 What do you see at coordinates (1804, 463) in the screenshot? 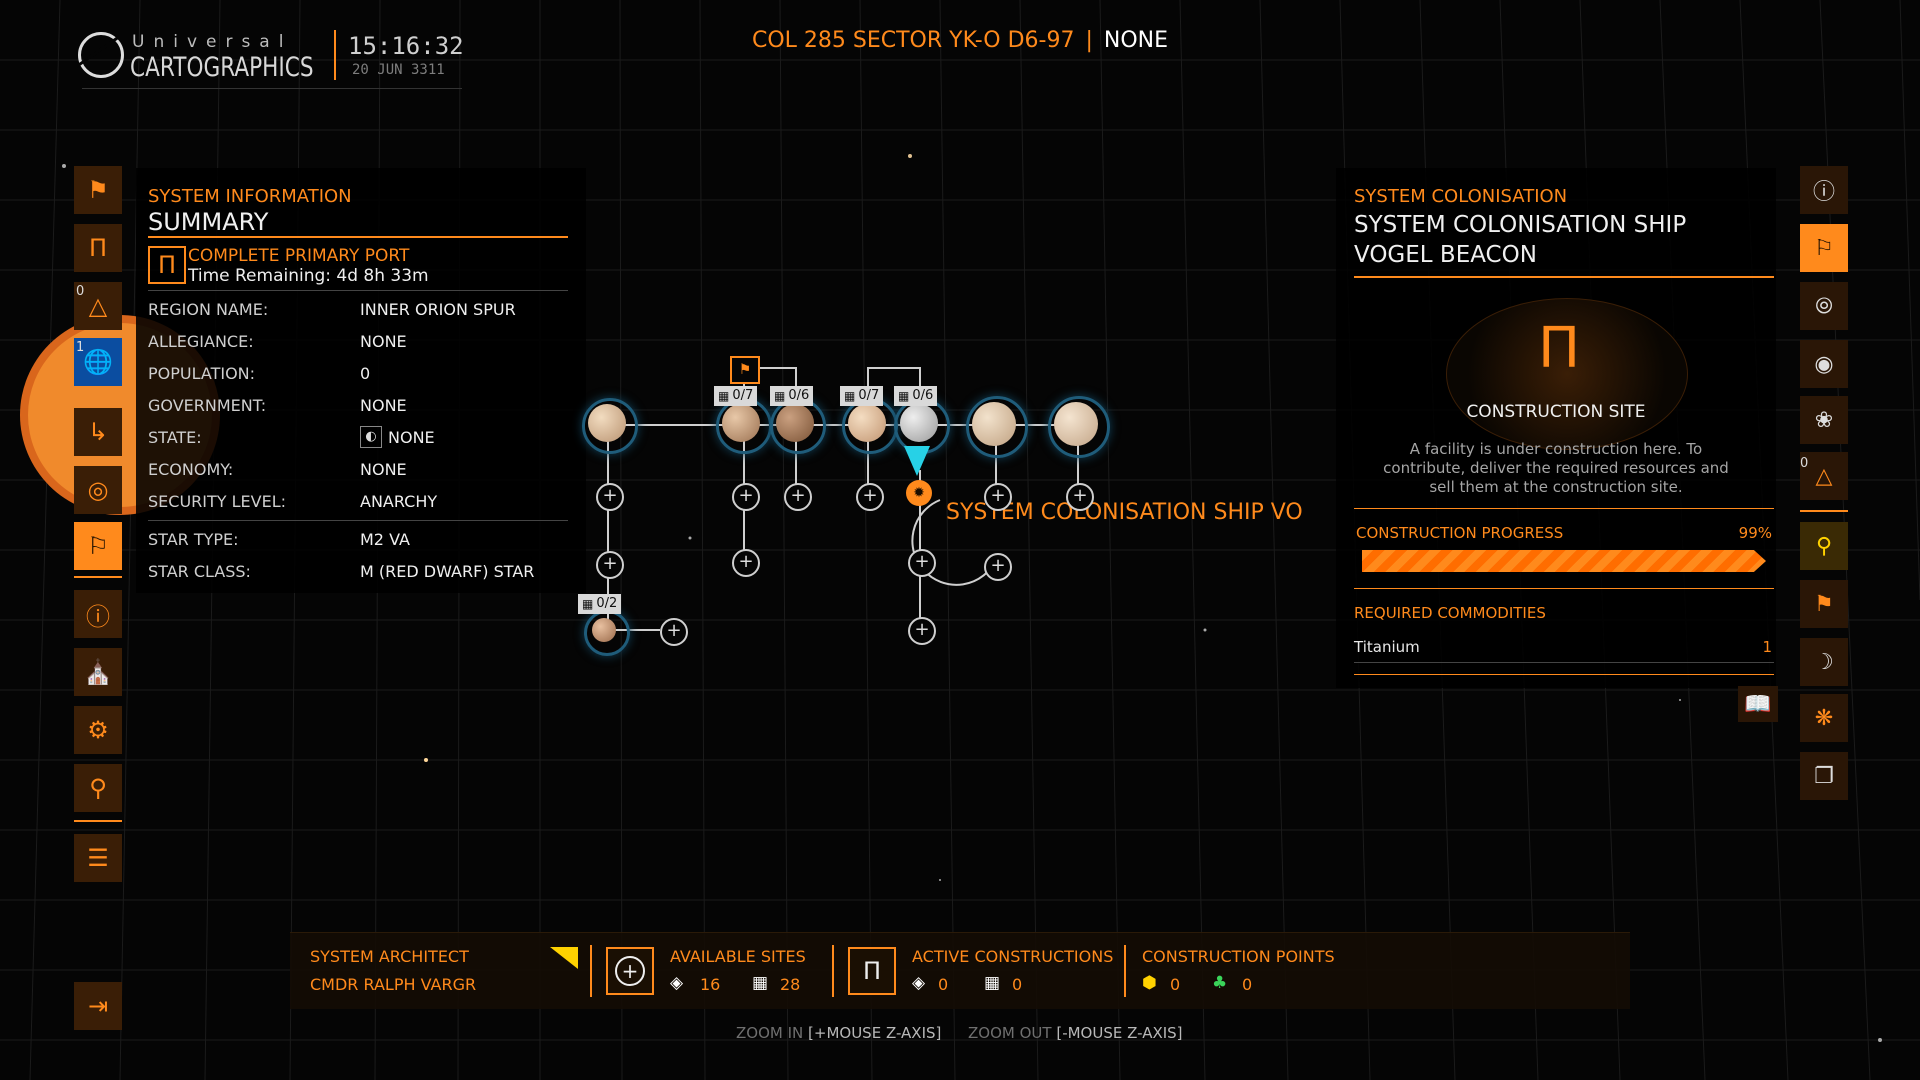
I see `right-nav-surface-count: 0` at bounding box center [1804, 463].